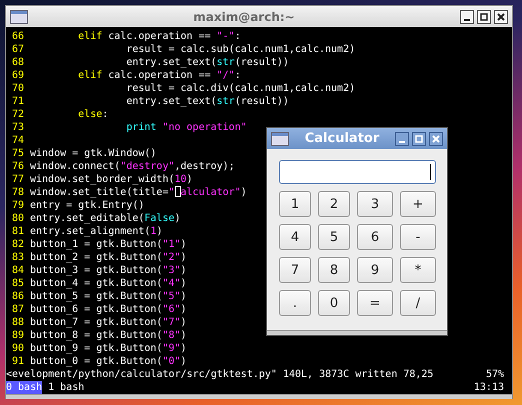 The height and width of the screenshot is (405, 522). What do you see at coordinates (418, 237) in the screenshot?
I see `calculator-key: -` at bounding box center [418, 237].